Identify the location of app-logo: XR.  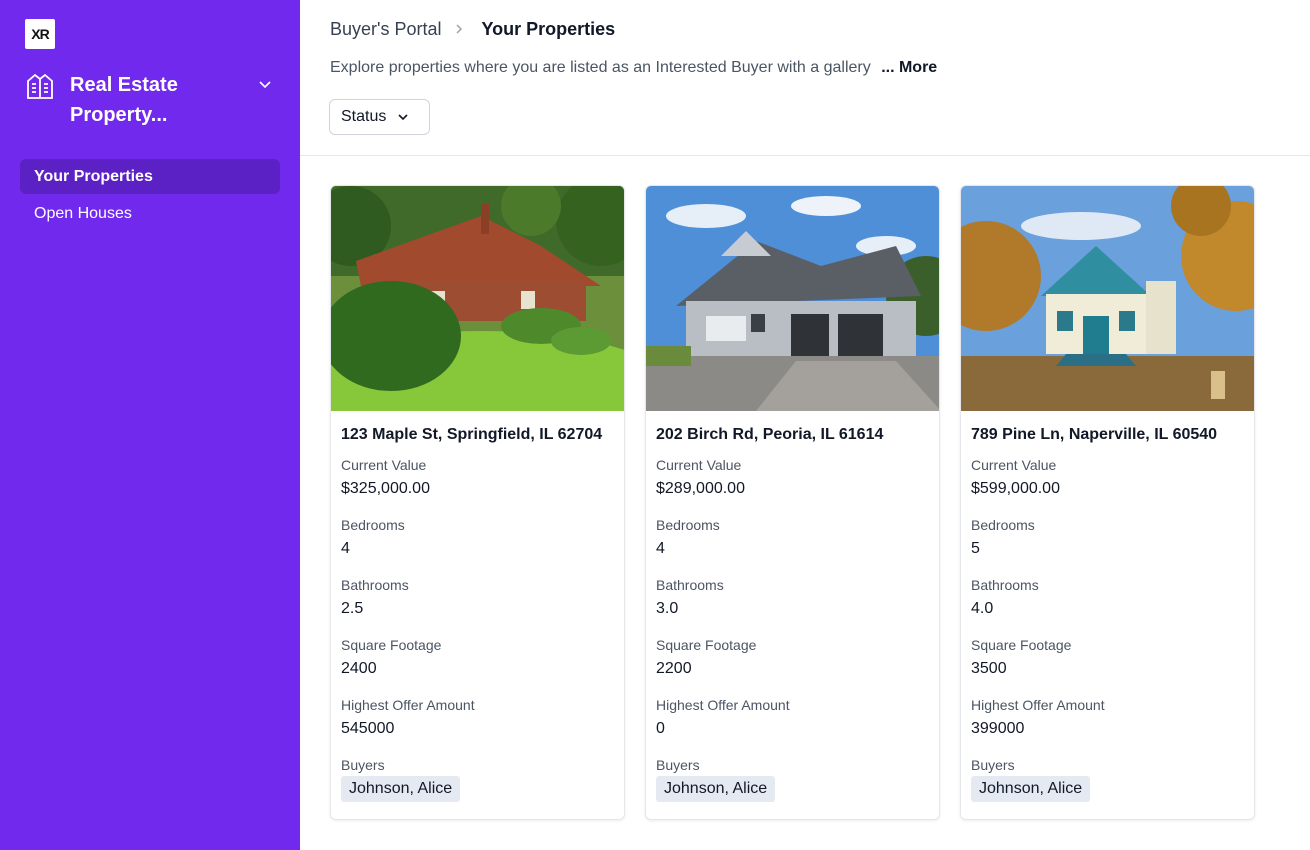
(40, 34).